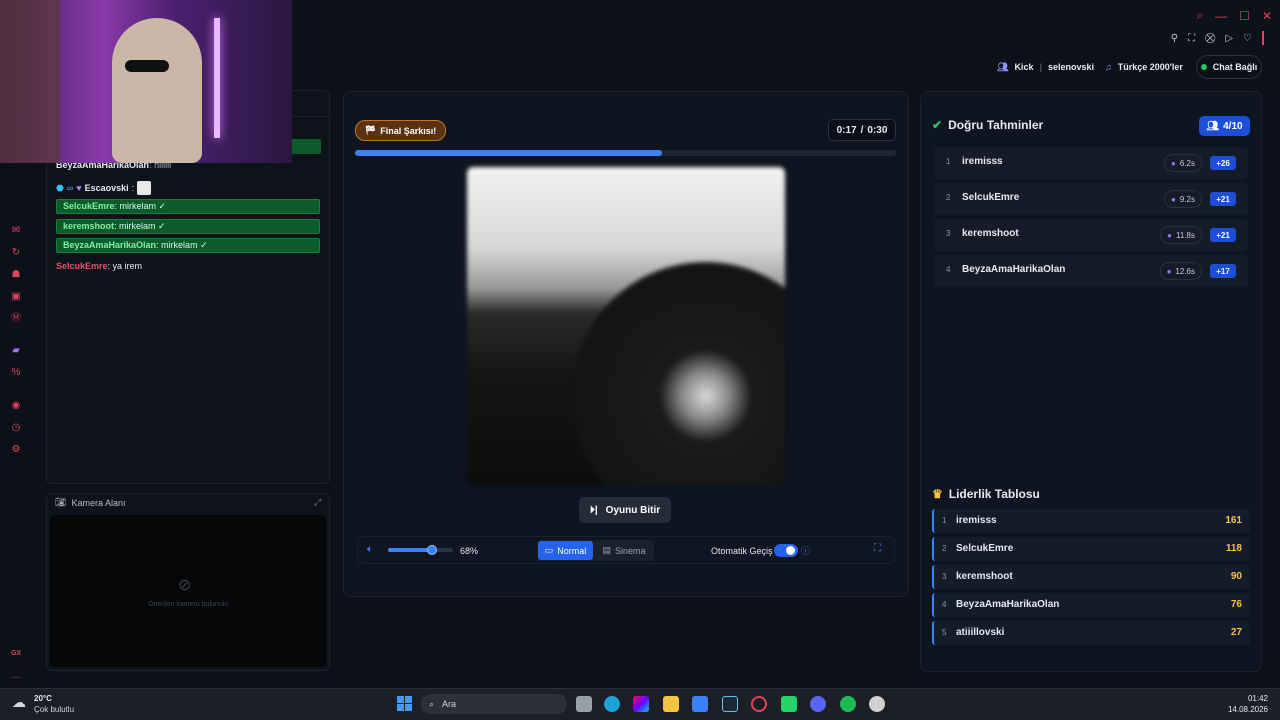 Image resolution: width=1280 pixels, height=720 pixels. I want to click on mode-cinema-button: ▤ Sinema, so click(624, 550).